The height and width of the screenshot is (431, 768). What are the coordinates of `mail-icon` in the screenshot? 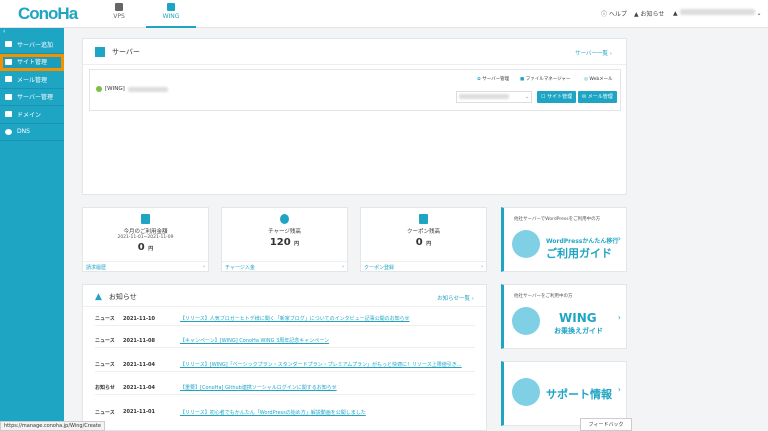 It's located at (8, 79).